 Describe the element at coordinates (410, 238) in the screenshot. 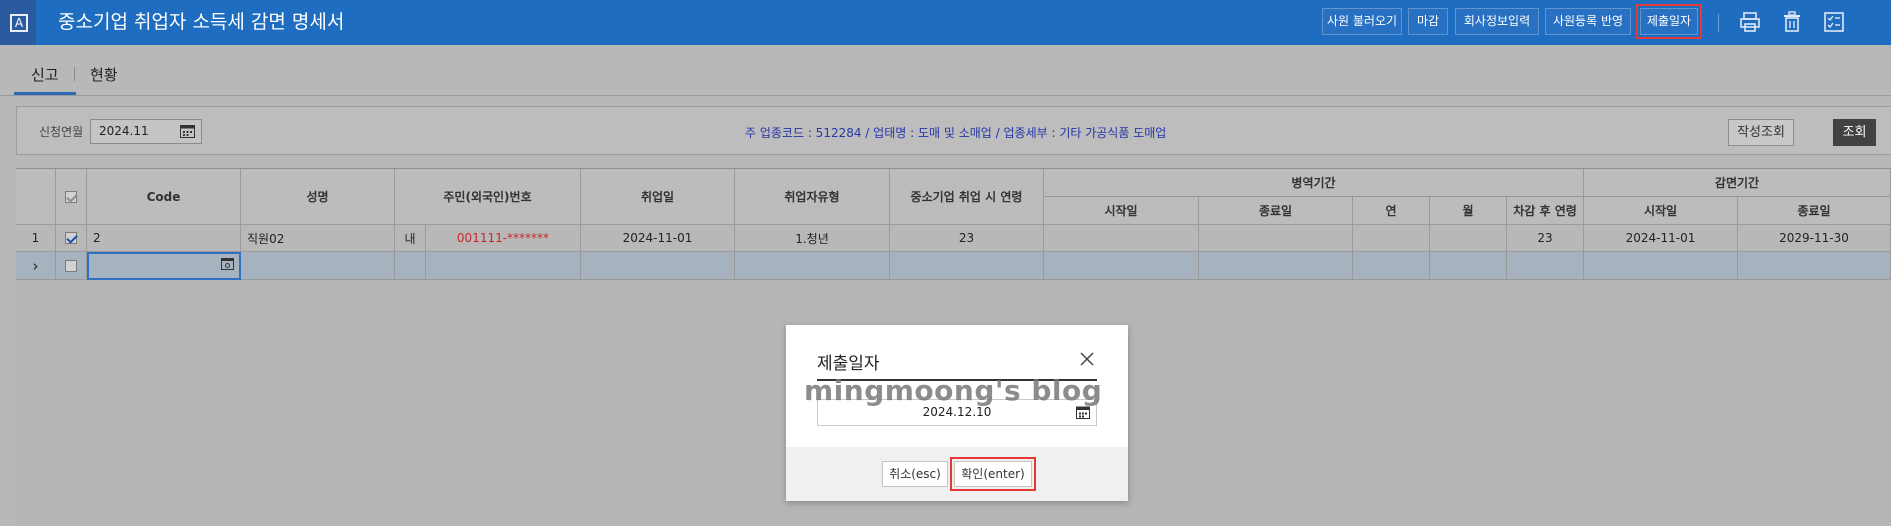

I see `cell-nationality: 내` at that location.